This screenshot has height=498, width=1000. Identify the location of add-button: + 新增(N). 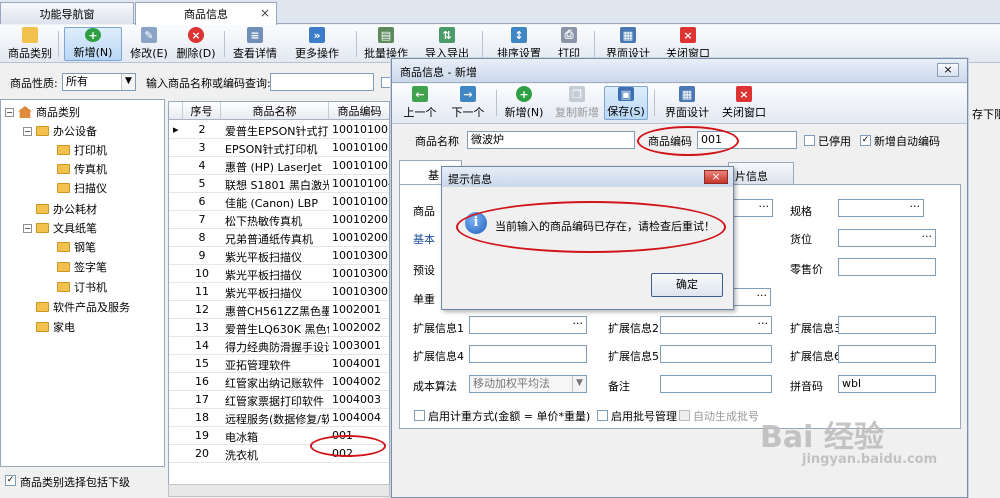
(93, 44).